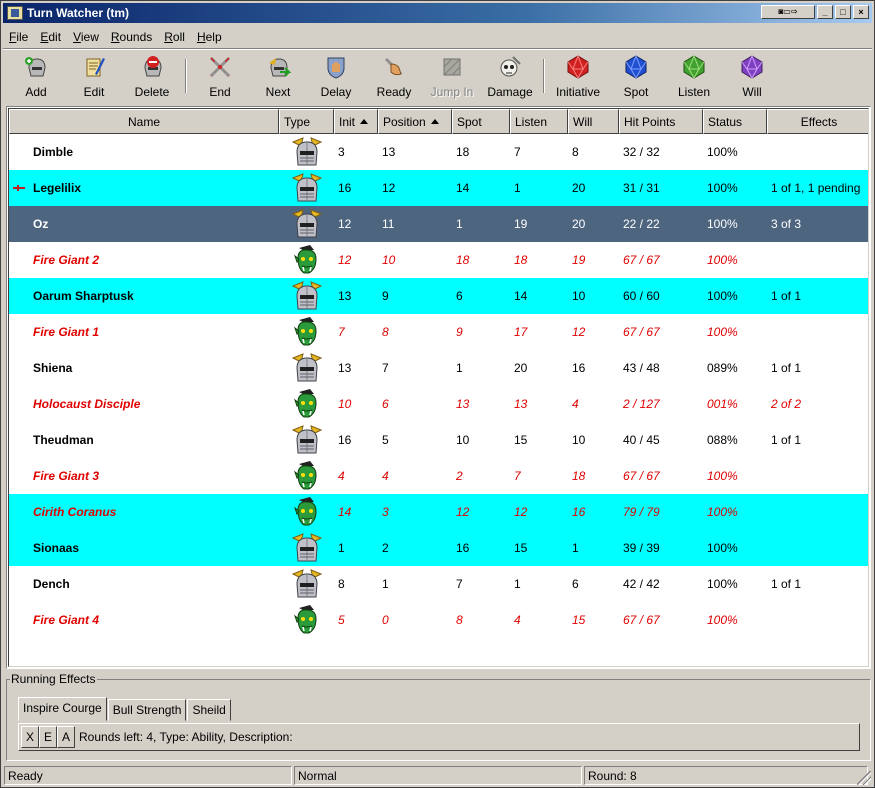 The height and width of the screenshot is (788, 875). Describe the element at coordinates (463, 152) in the screenshot. I see `spot-cell: 18` at that location.